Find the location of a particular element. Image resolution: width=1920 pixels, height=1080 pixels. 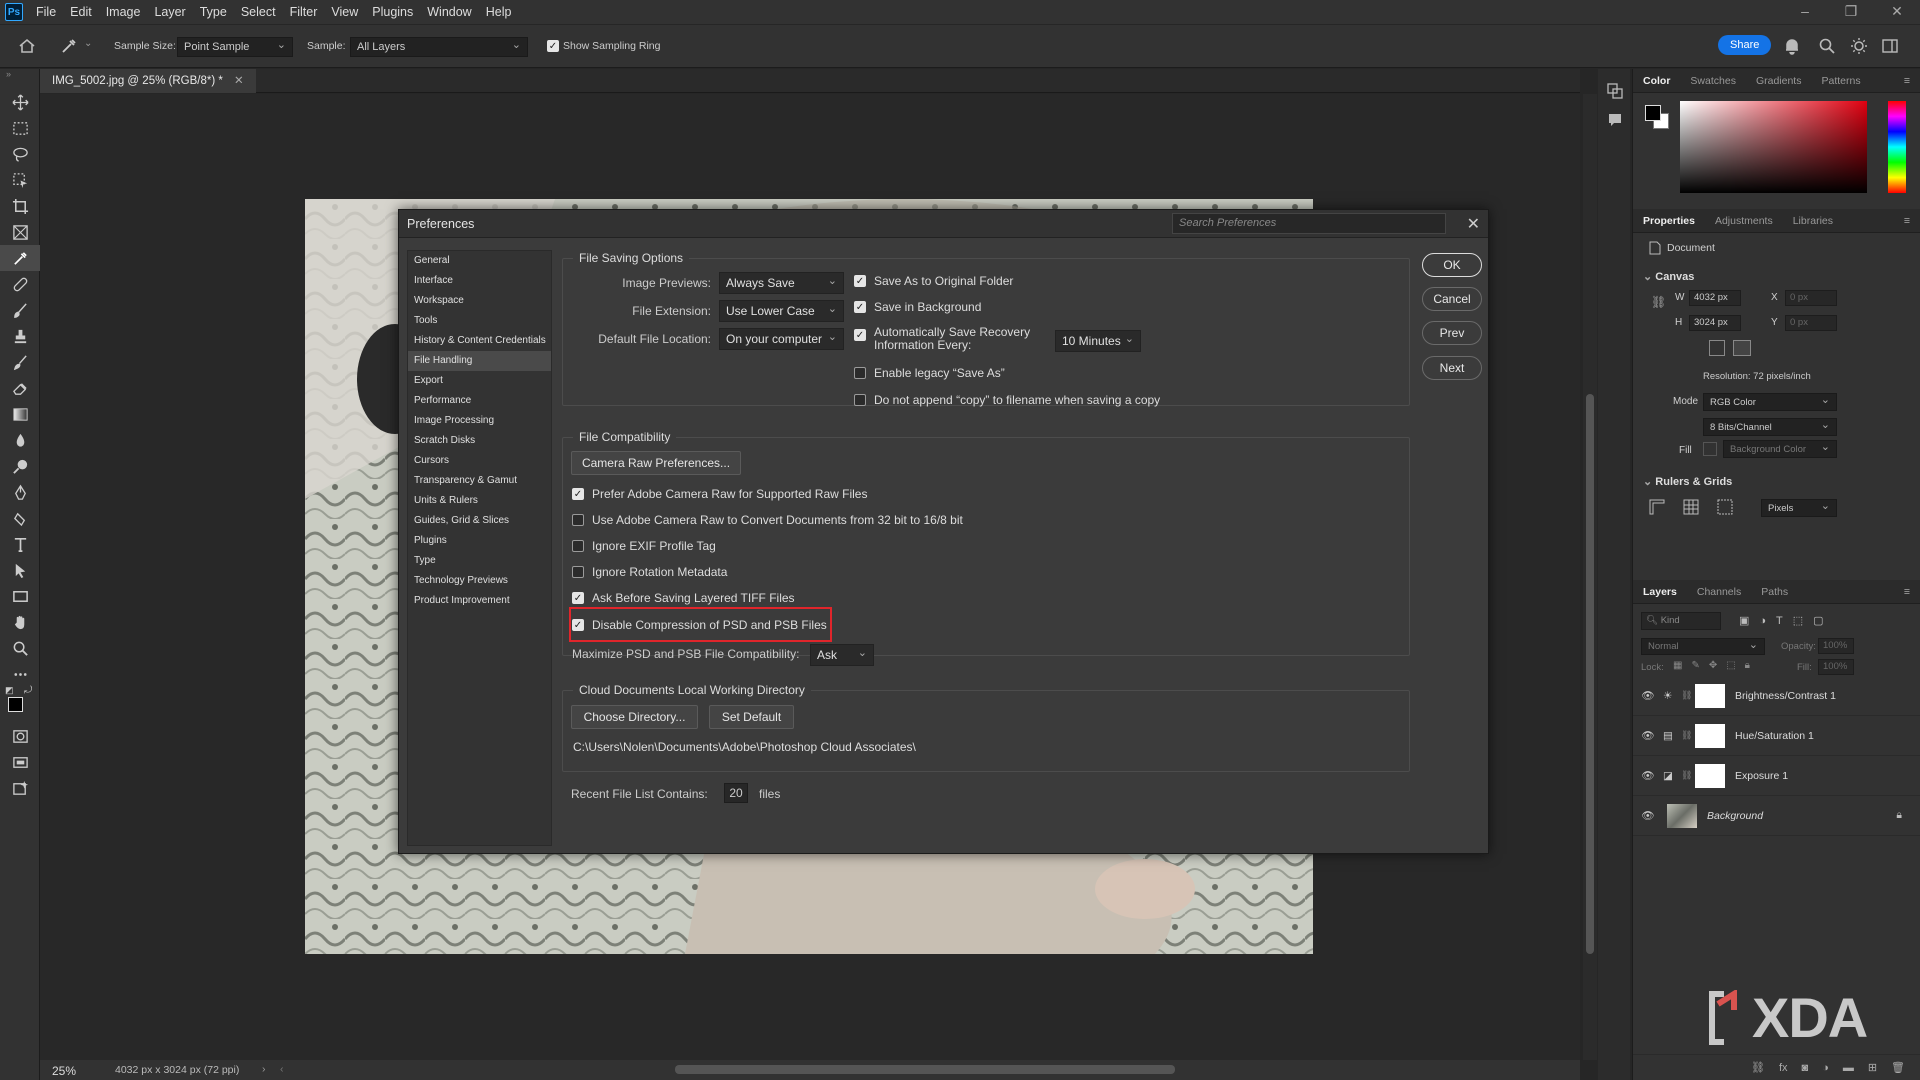

layer-row: 👁︎ ◪ ⛓ Exposure 1 is located at coordinates (1776, 776).